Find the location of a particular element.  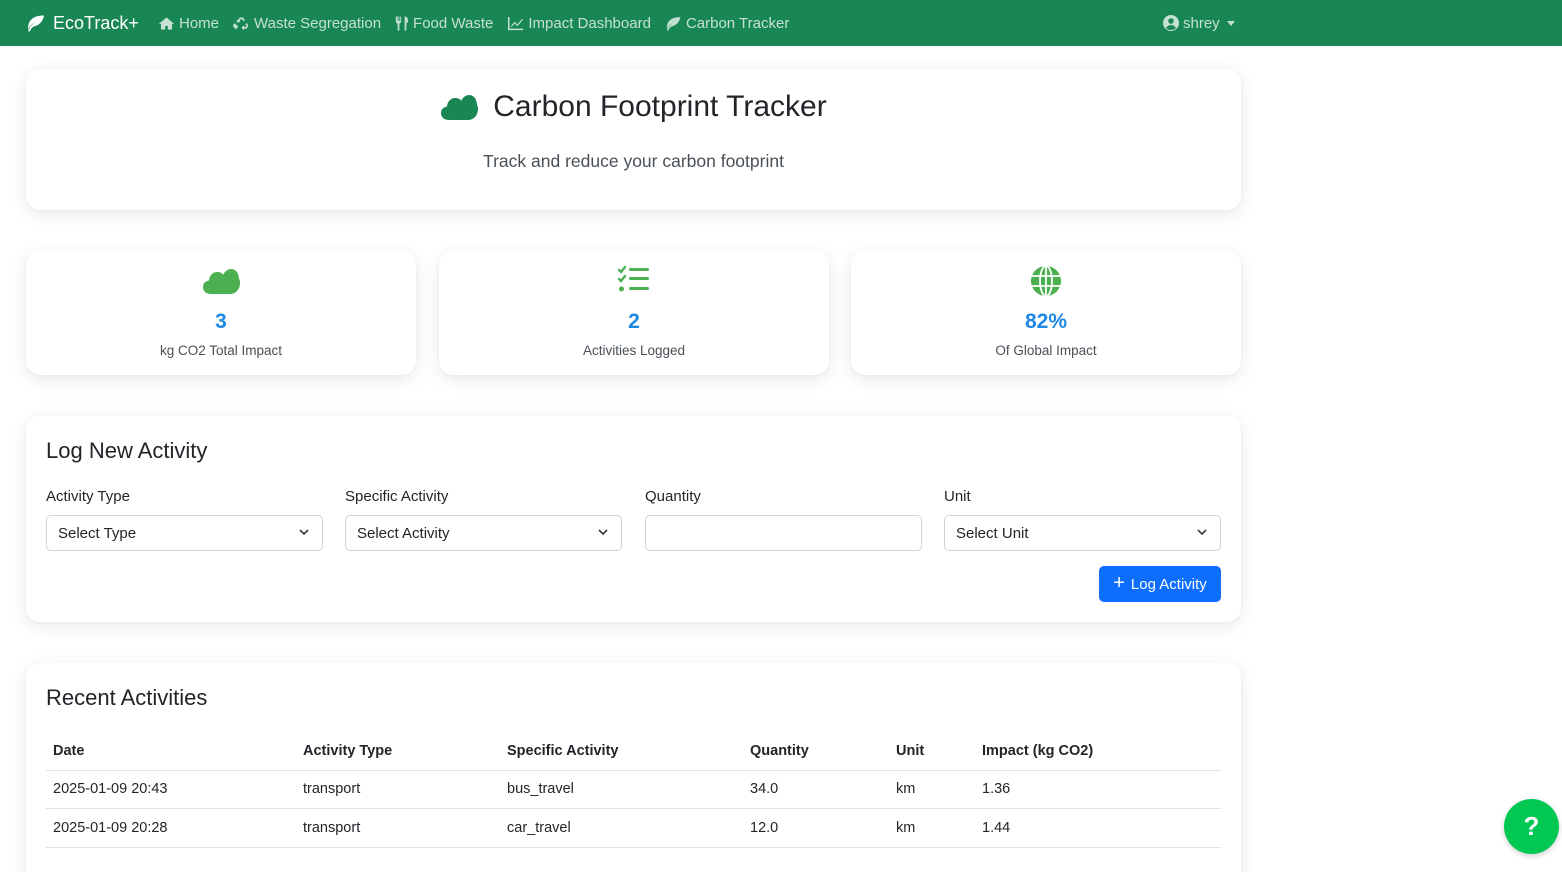

stat-label: kg CO2 Total Impact is located at coordinates (221, 350).